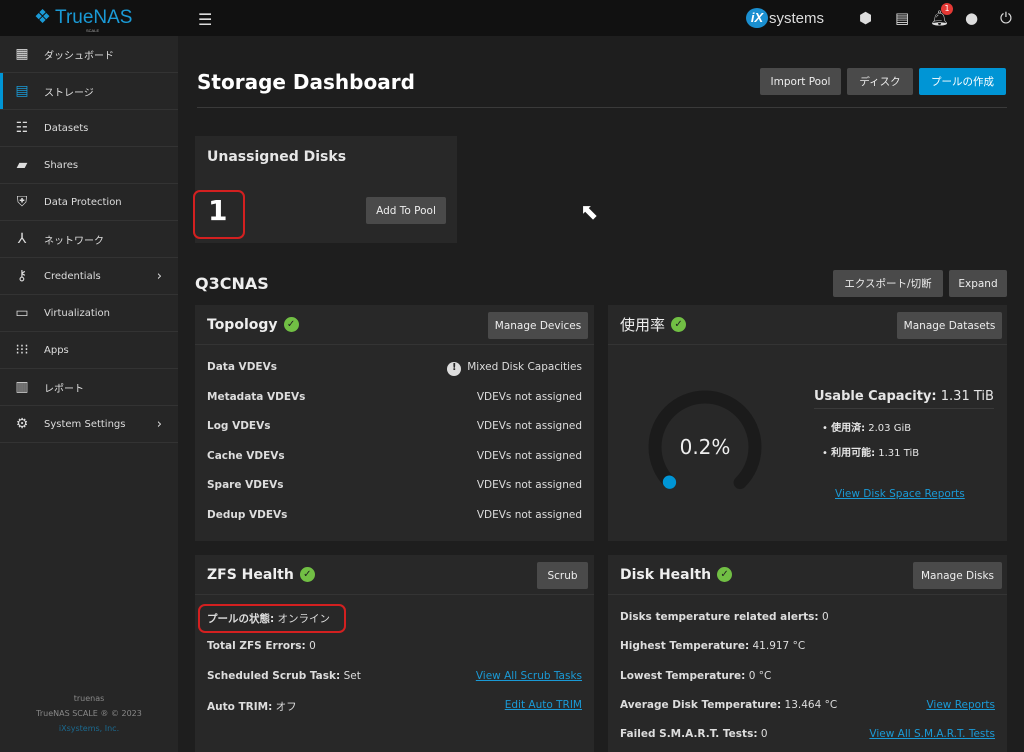 This screenshot has height=752, width=1024. What do you see at coordinates (394, 706) in the screenshot?
I see `zfs-row: Auto TRIM: オフ Edit Auto TRIM` at bounding box center [394, 706].